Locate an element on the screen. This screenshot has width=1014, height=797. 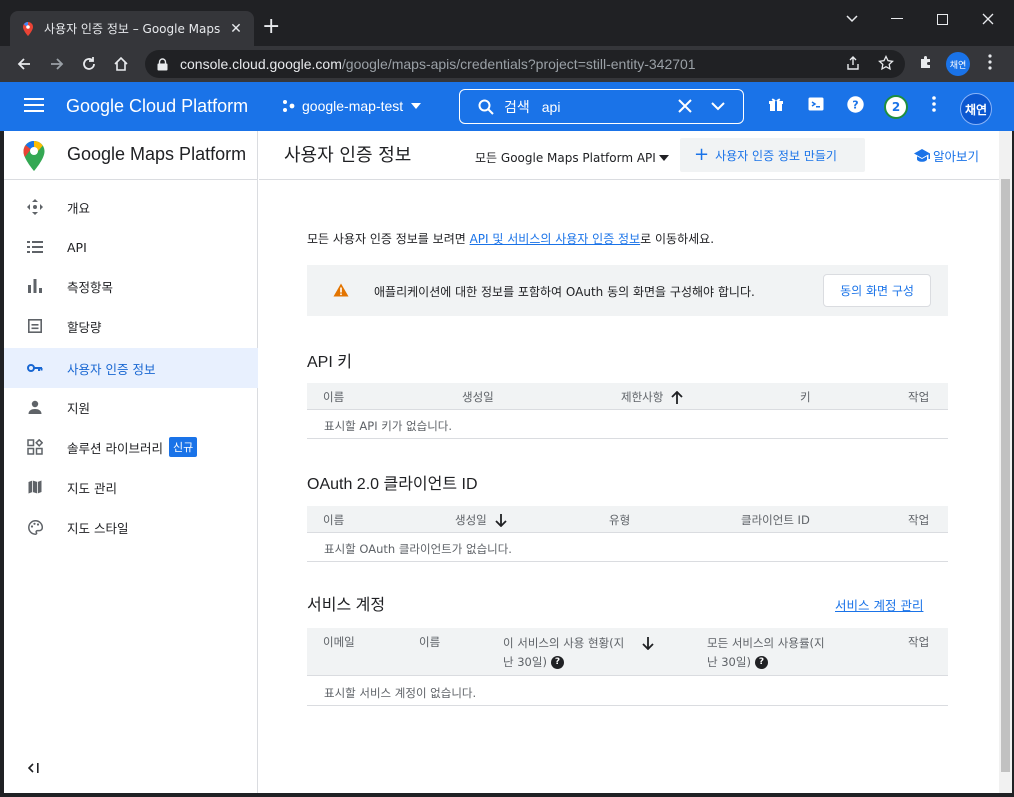
api-keys-table-header: 이름 생성일 제한사항 키 작업 is located at coordinates (627, 396).